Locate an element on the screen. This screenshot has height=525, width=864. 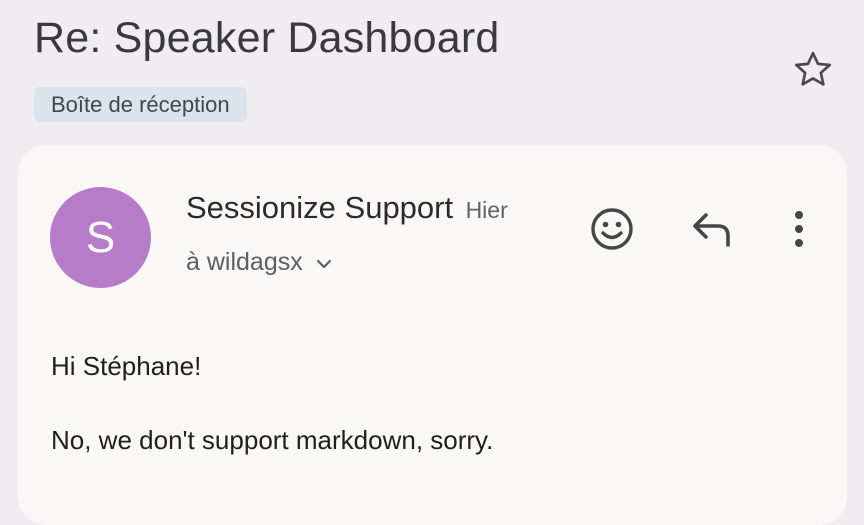
recipient-details-toggle: à wildagsx is located at coordinates (259, 262).